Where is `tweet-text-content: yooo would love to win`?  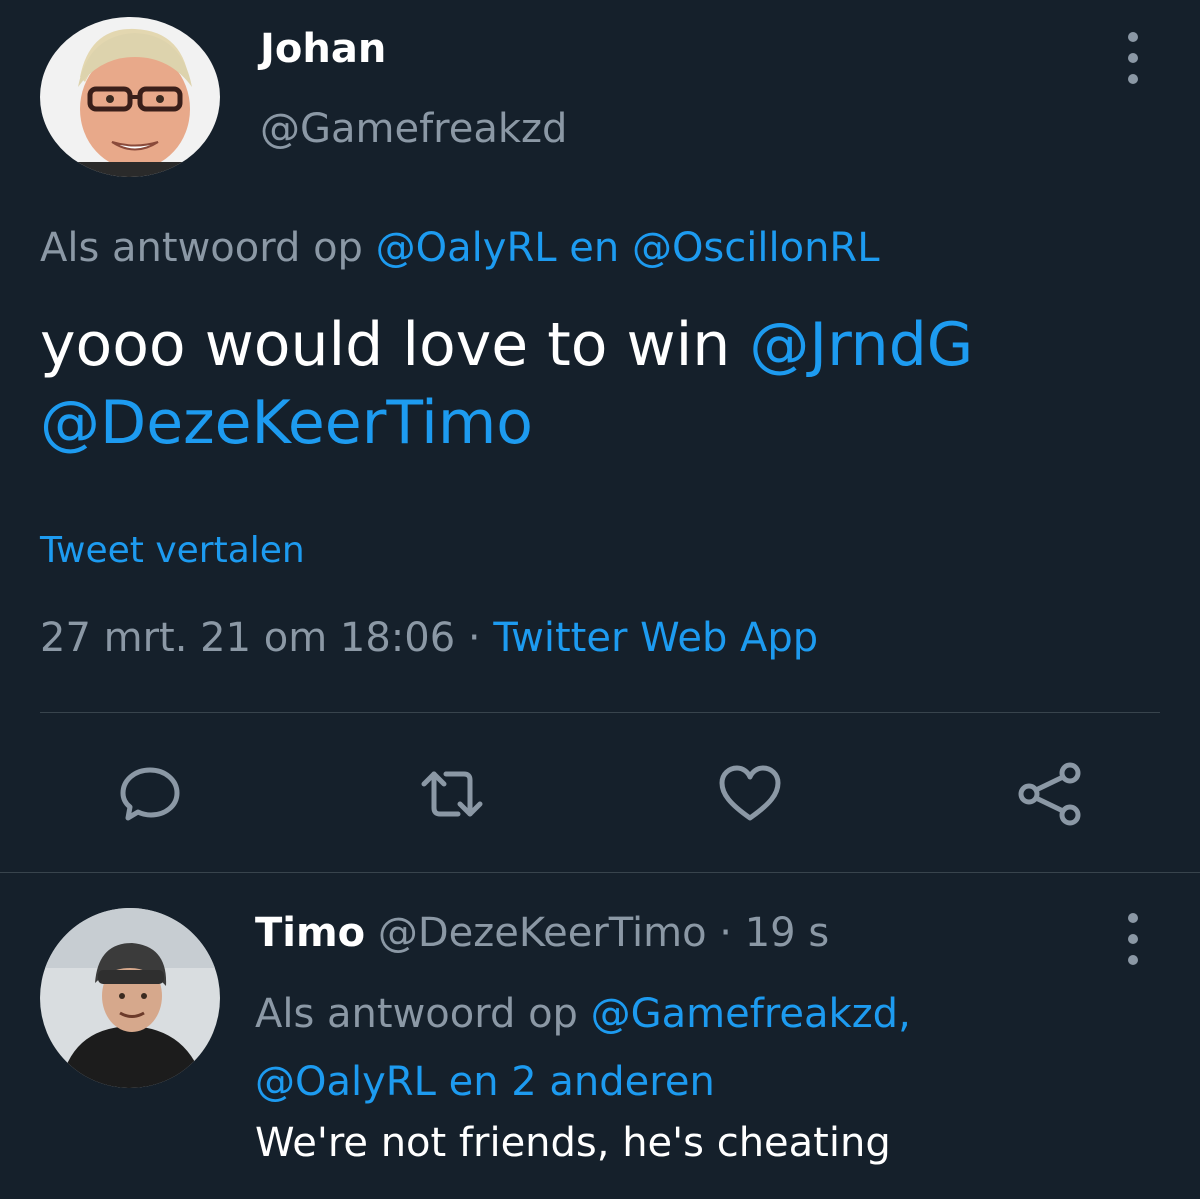
tweet-text-content: yooo would love to win is located at coordinates (385, 345).